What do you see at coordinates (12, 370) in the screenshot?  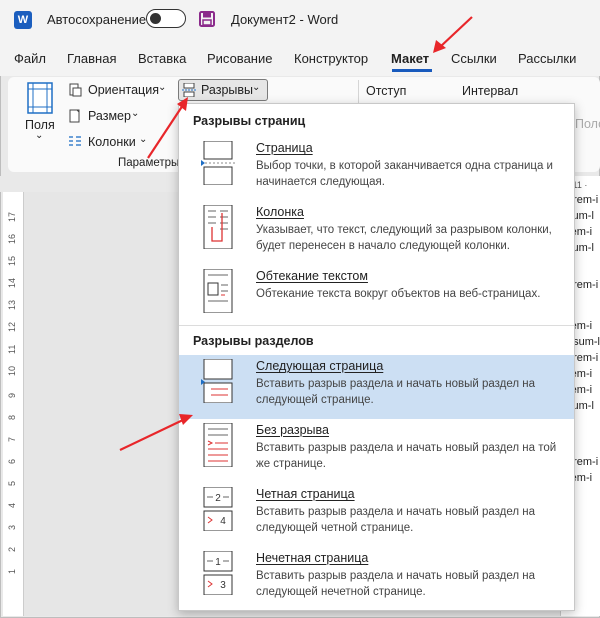 I see `ruler-number: 10` at bounding box center [12, 370].